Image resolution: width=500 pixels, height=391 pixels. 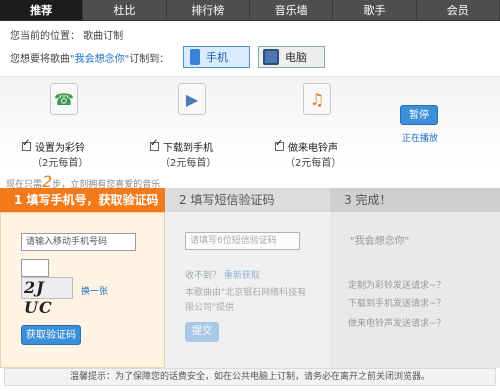 What do you see at coordinates (420, 139) in the screenshot?
I see `playing-status: 正在播放` at bounding box center [420, 139].